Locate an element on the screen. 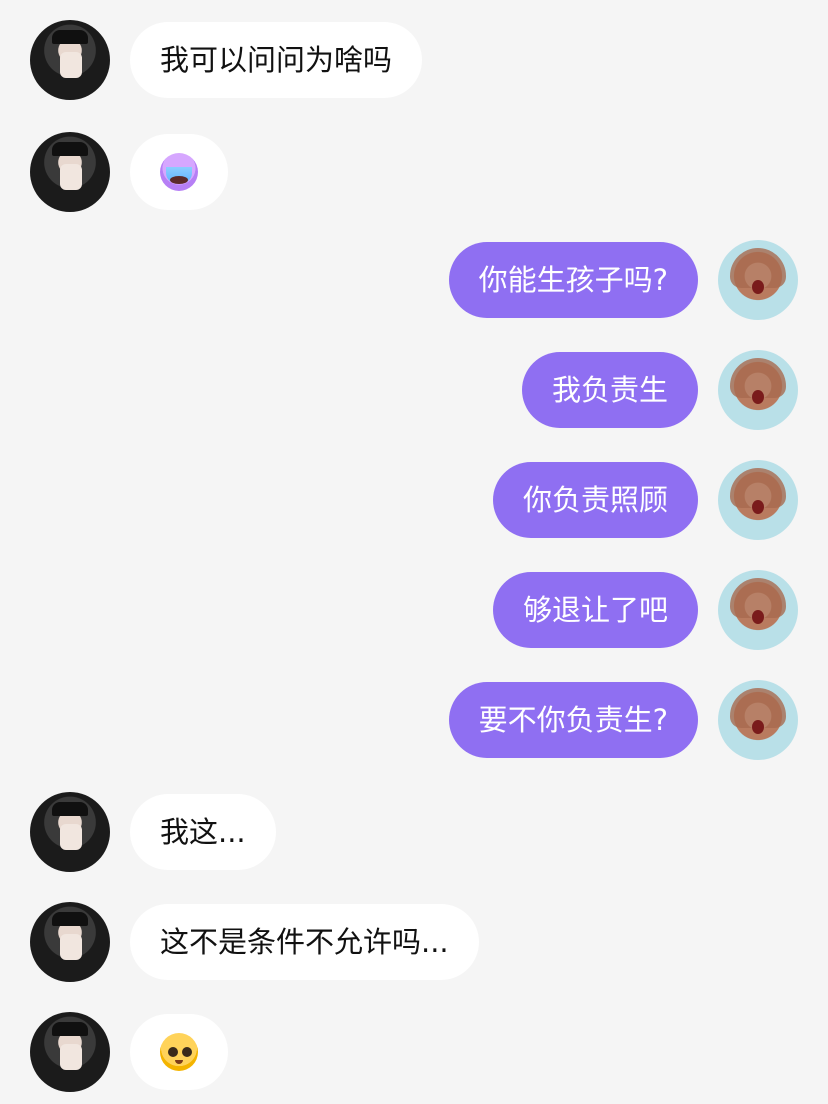 This screenshot has width=828, height=1104. crying-face-emoji is located at coordinates (179, 172).